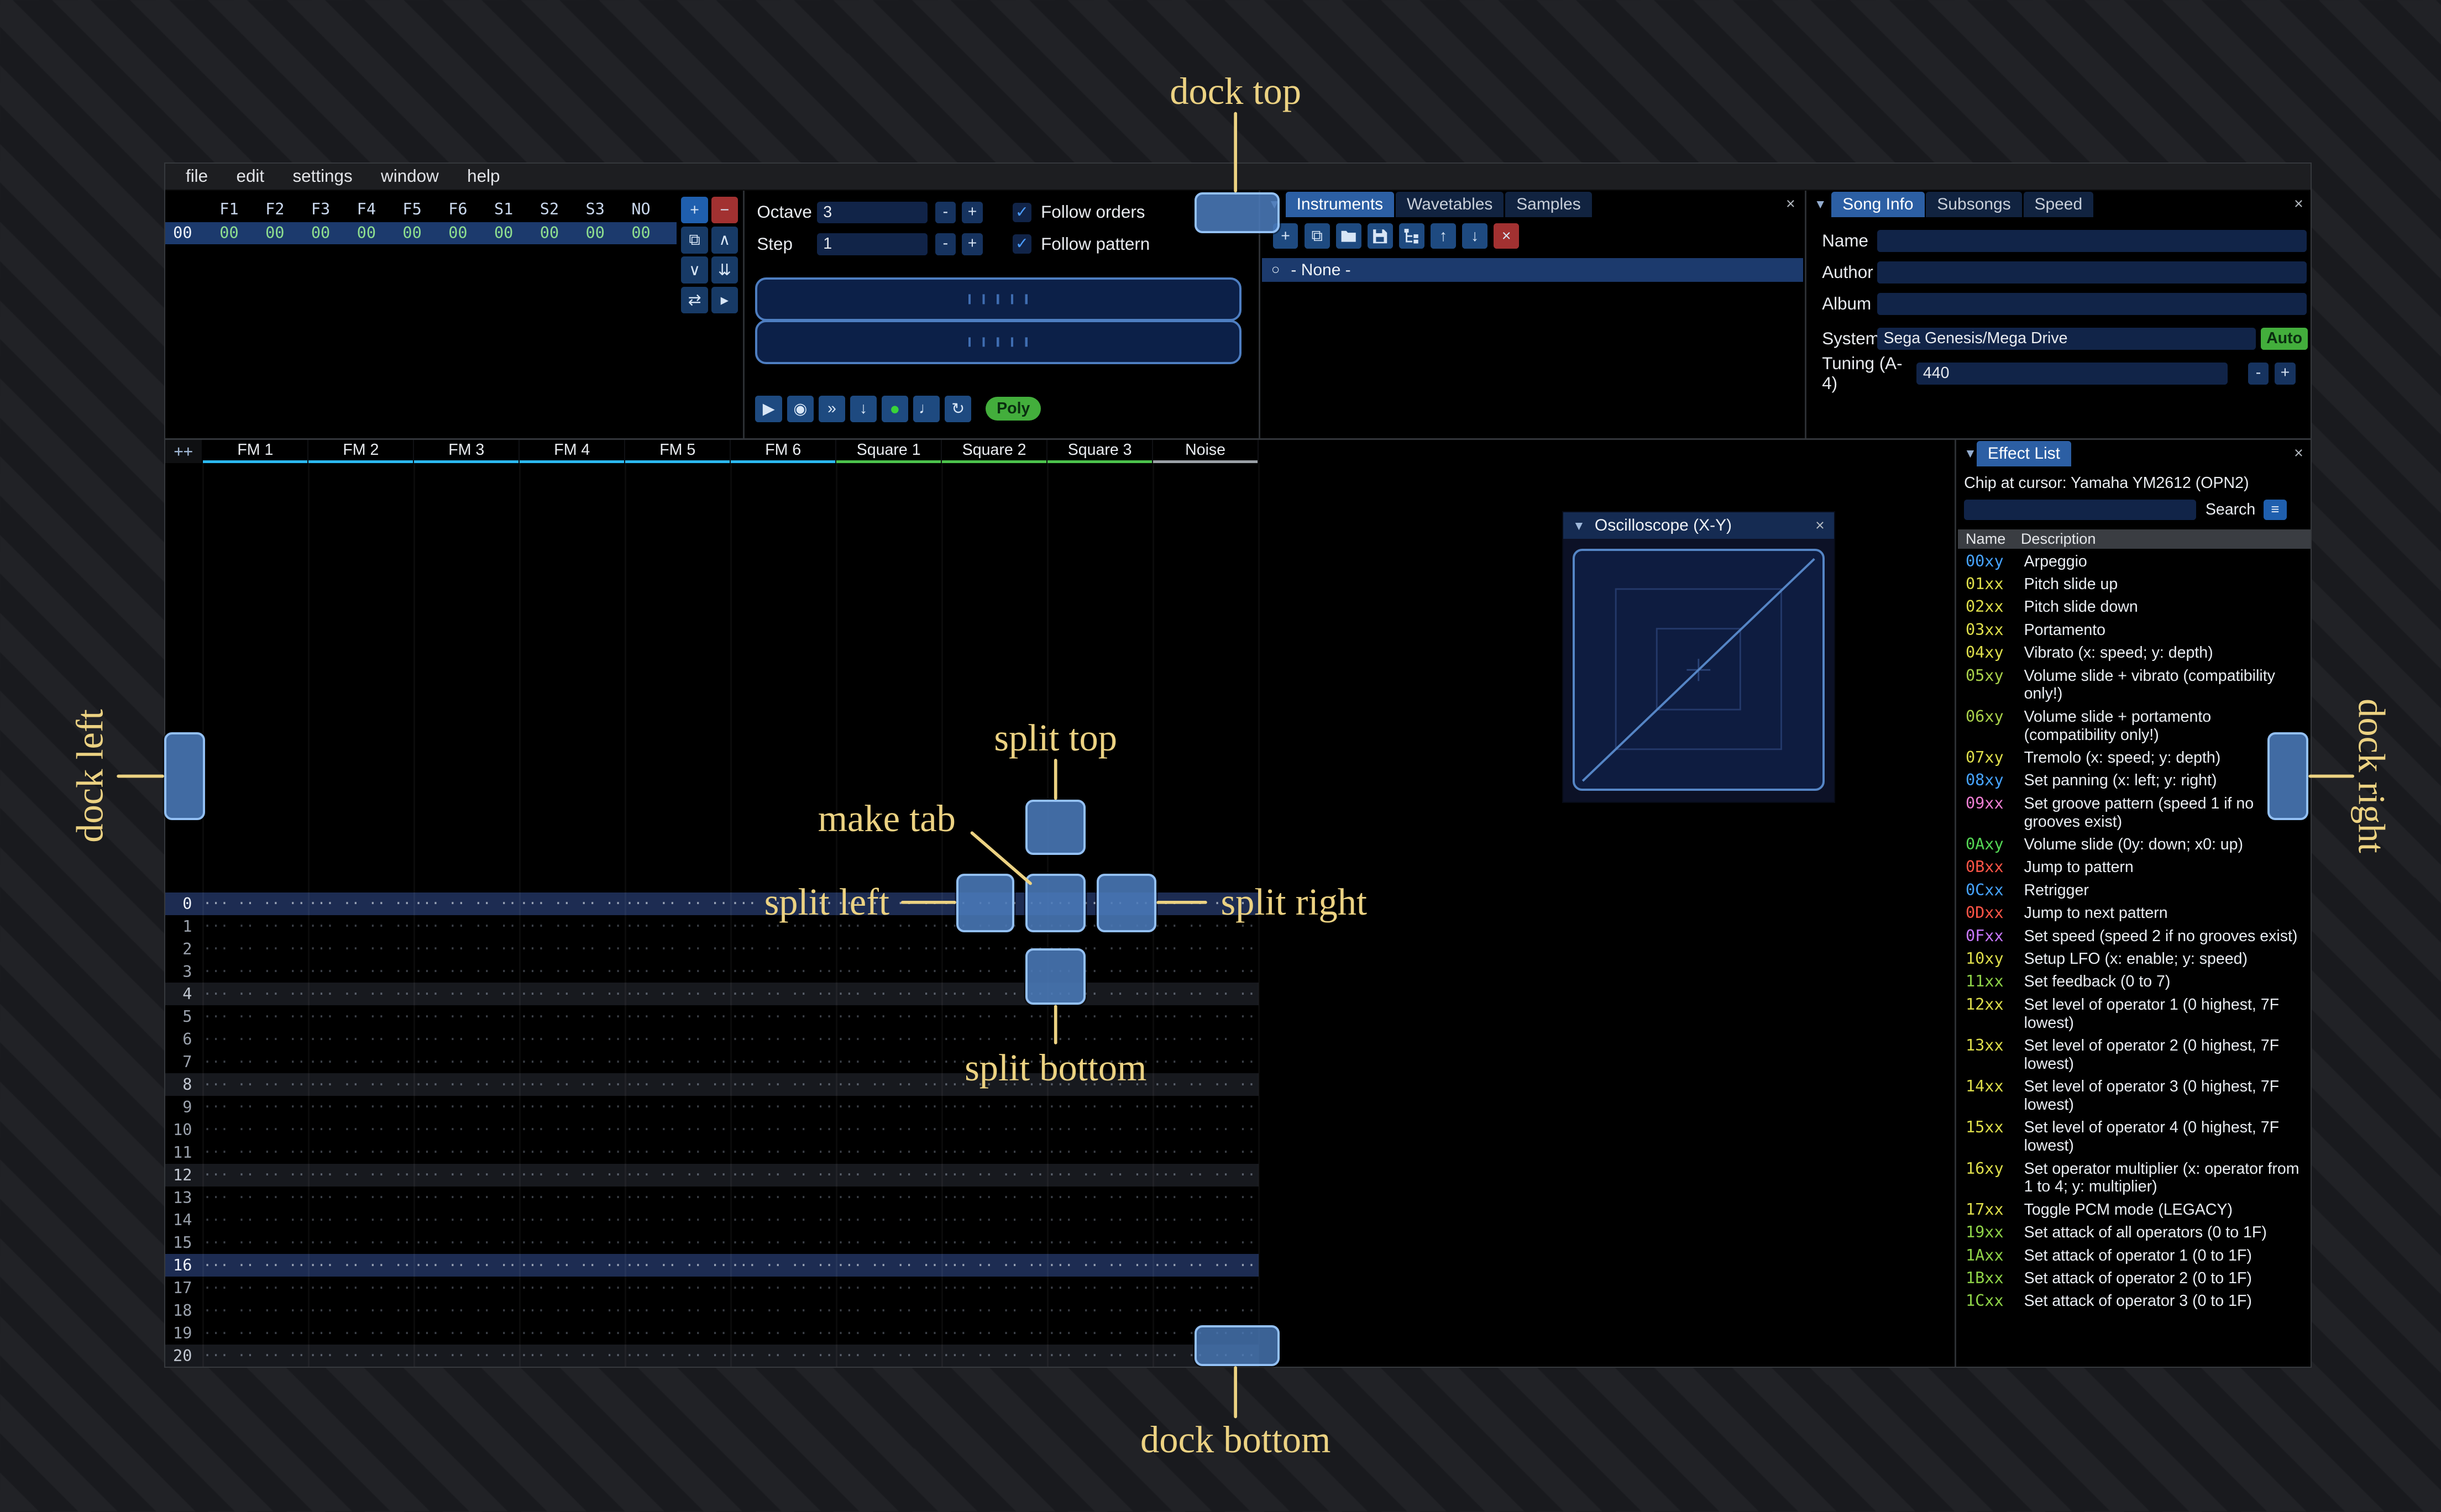 Image resolution: width=2441 pixels, height=1512 pixels. I want to click on song-info-tab-subsongs: Subsongs, so click(1974, 205).